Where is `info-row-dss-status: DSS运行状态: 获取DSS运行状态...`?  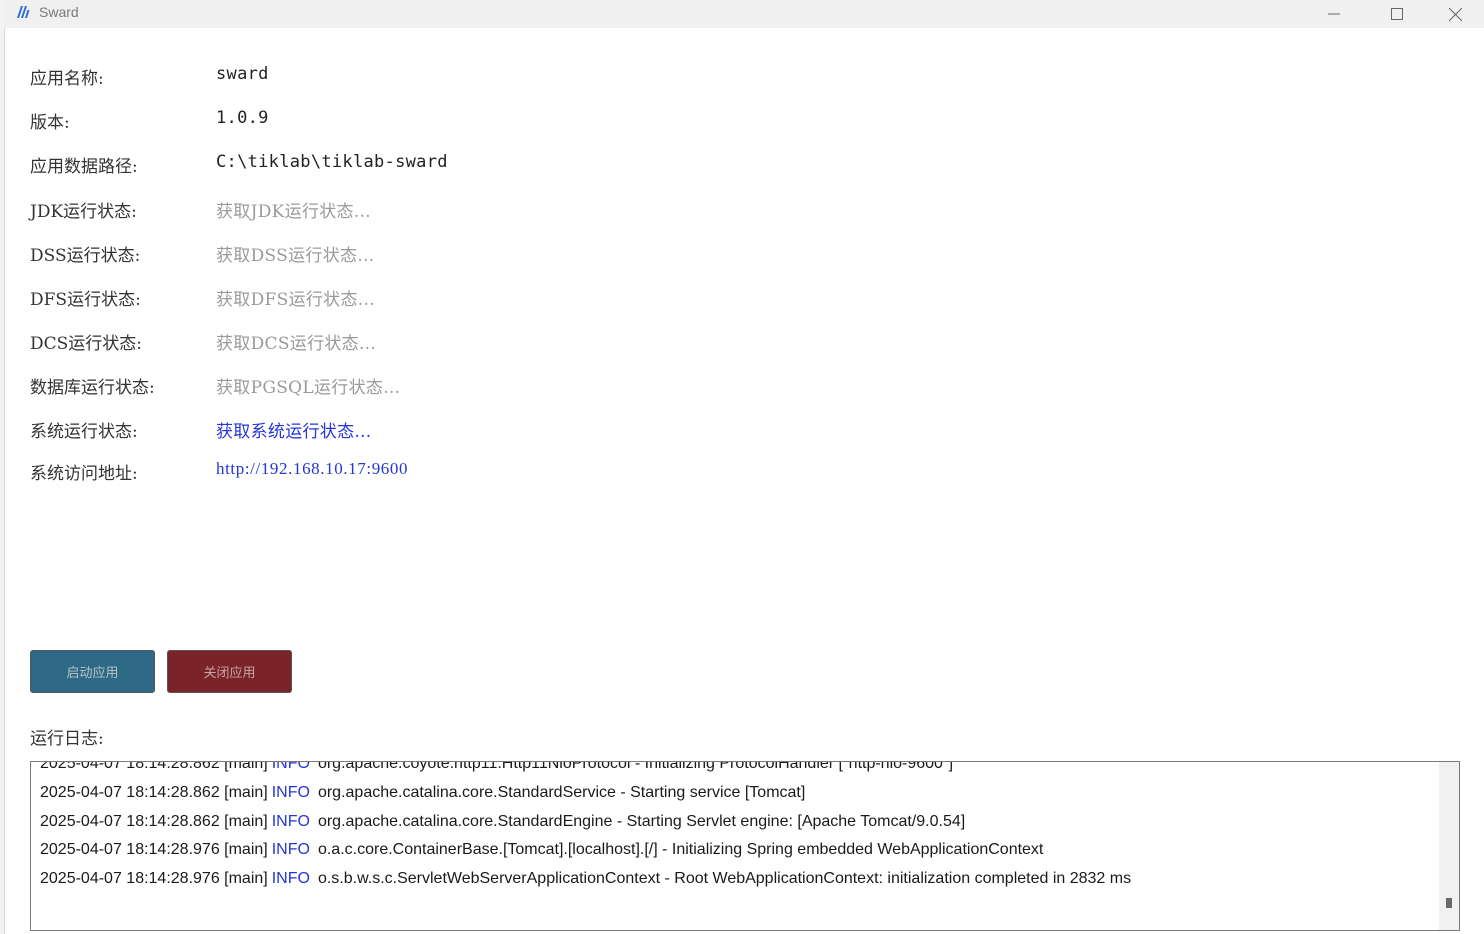 info-row-dss-status: DSS运行状态: 获取DSS运行状态... is located at coordinates (480, 254).